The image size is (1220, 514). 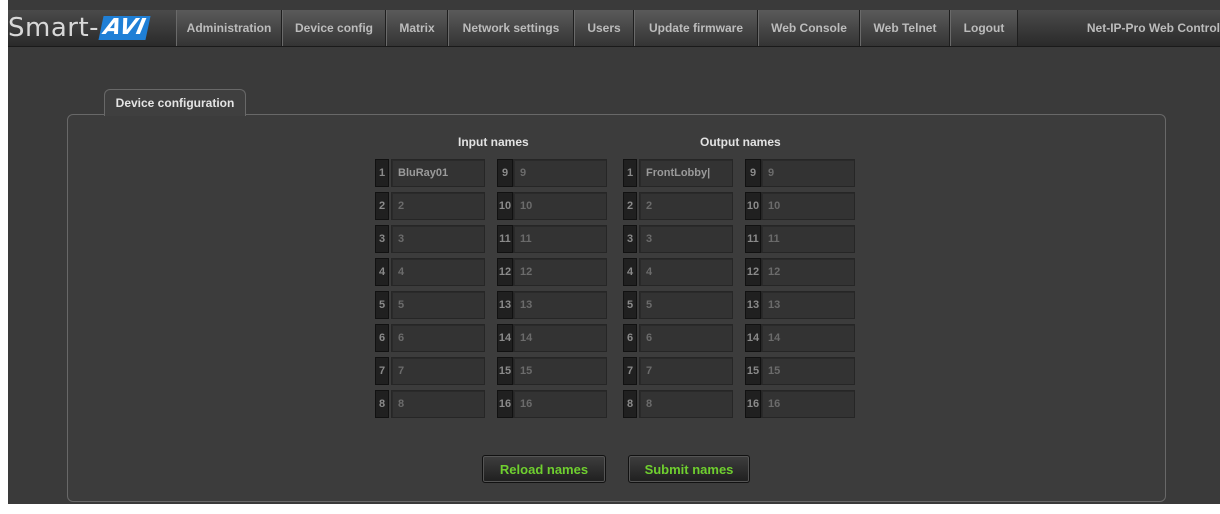 I want to click on nav-users: Users, so click(x=604, y=28).